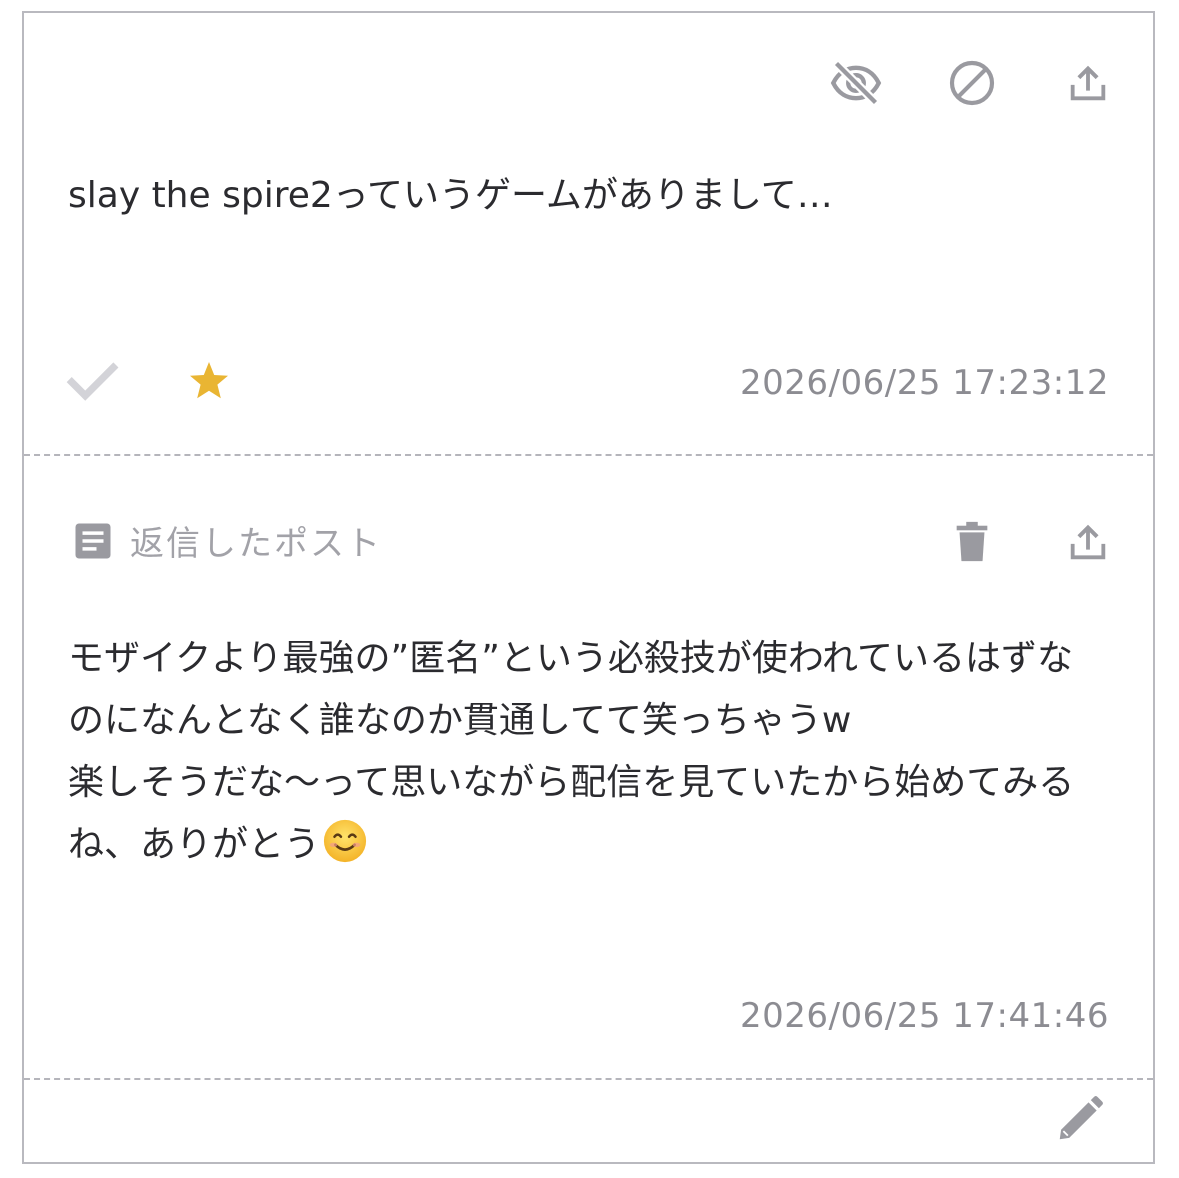  I want to click on share-button, so click(1088, 83).